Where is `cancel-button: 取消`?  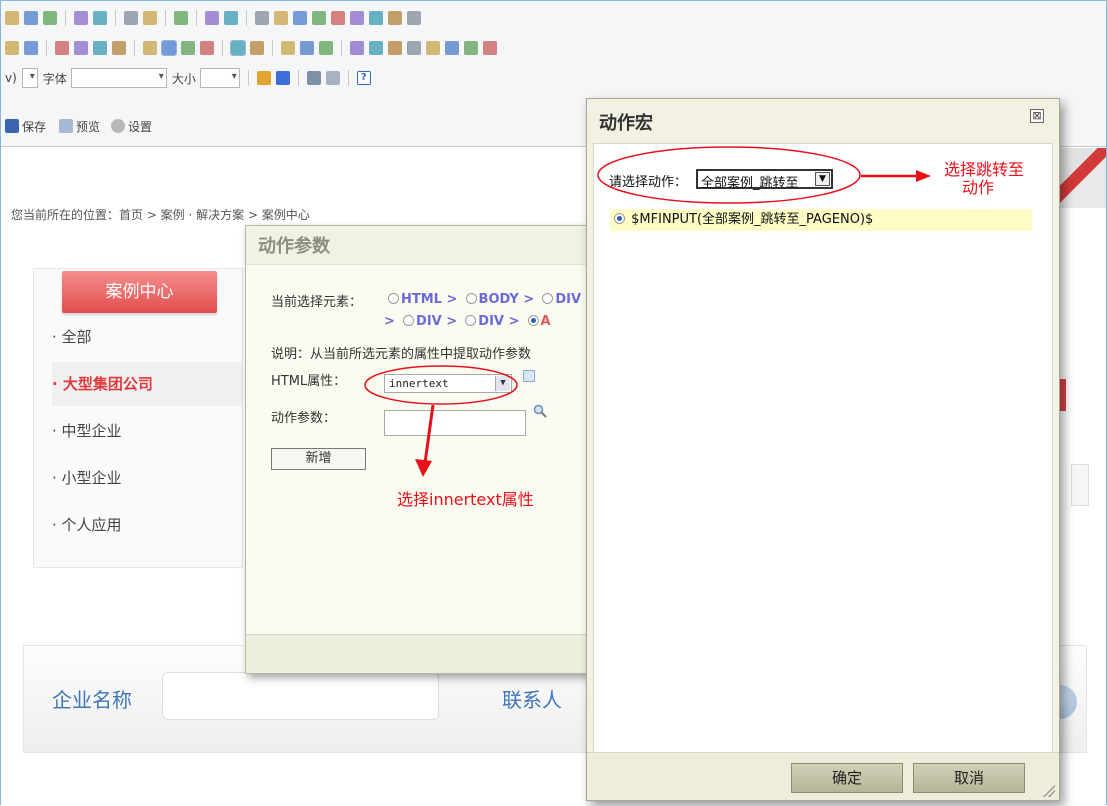
cancel-button: 取消 is located at coordinates (969, 778).